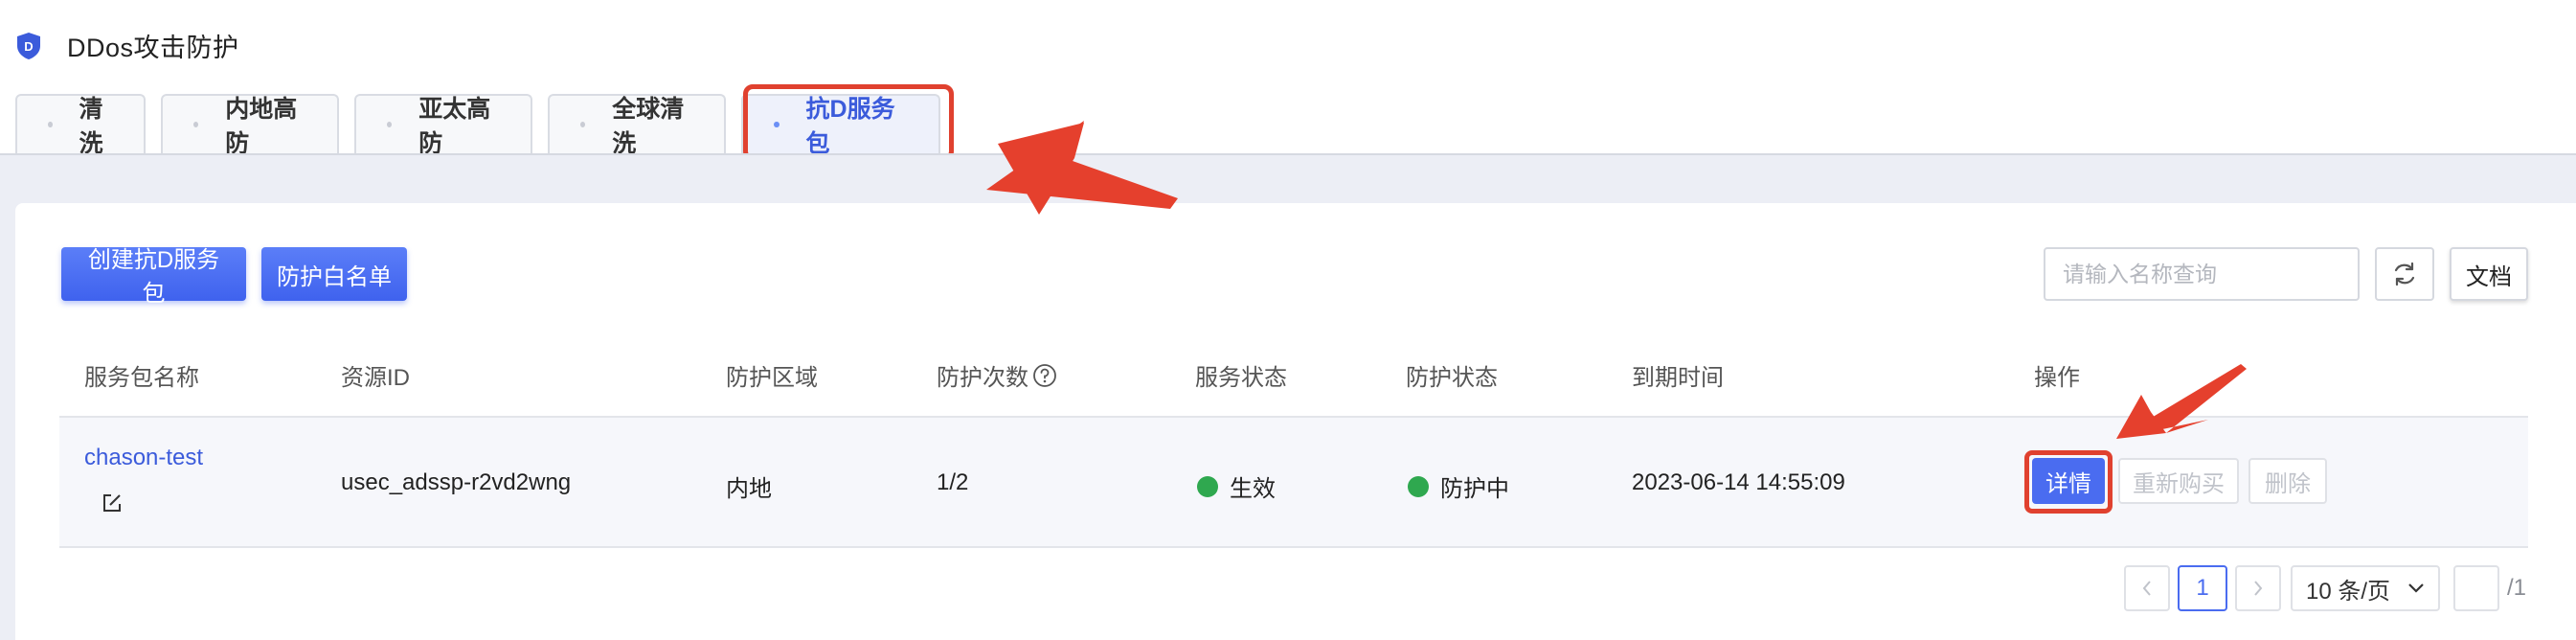 The width and height of the screenshot is (2576, 640). Describe the element at coordinates (772, 378) in the screenshot. I see `column-header-region: 防护区域` at that location.